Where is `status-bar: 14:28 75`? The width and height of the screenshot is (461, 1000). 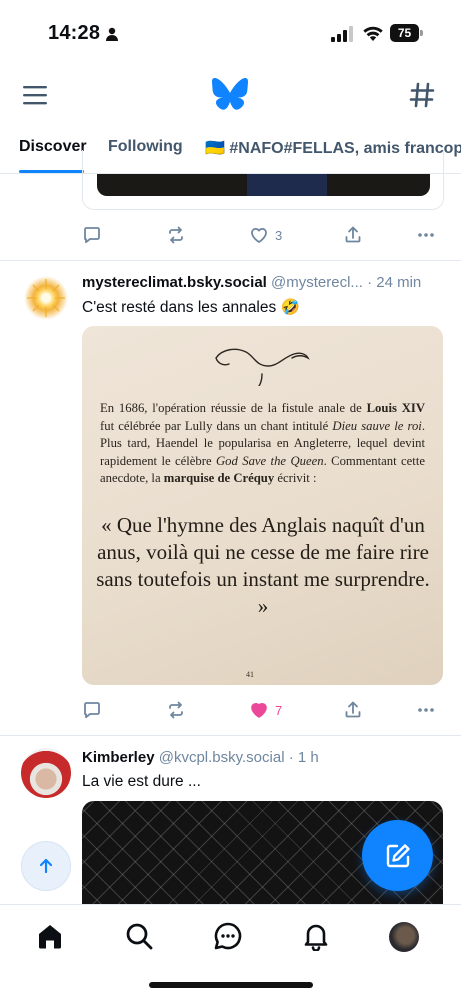
status-bar: 14:28 75 is located at coordinates (230, 33).